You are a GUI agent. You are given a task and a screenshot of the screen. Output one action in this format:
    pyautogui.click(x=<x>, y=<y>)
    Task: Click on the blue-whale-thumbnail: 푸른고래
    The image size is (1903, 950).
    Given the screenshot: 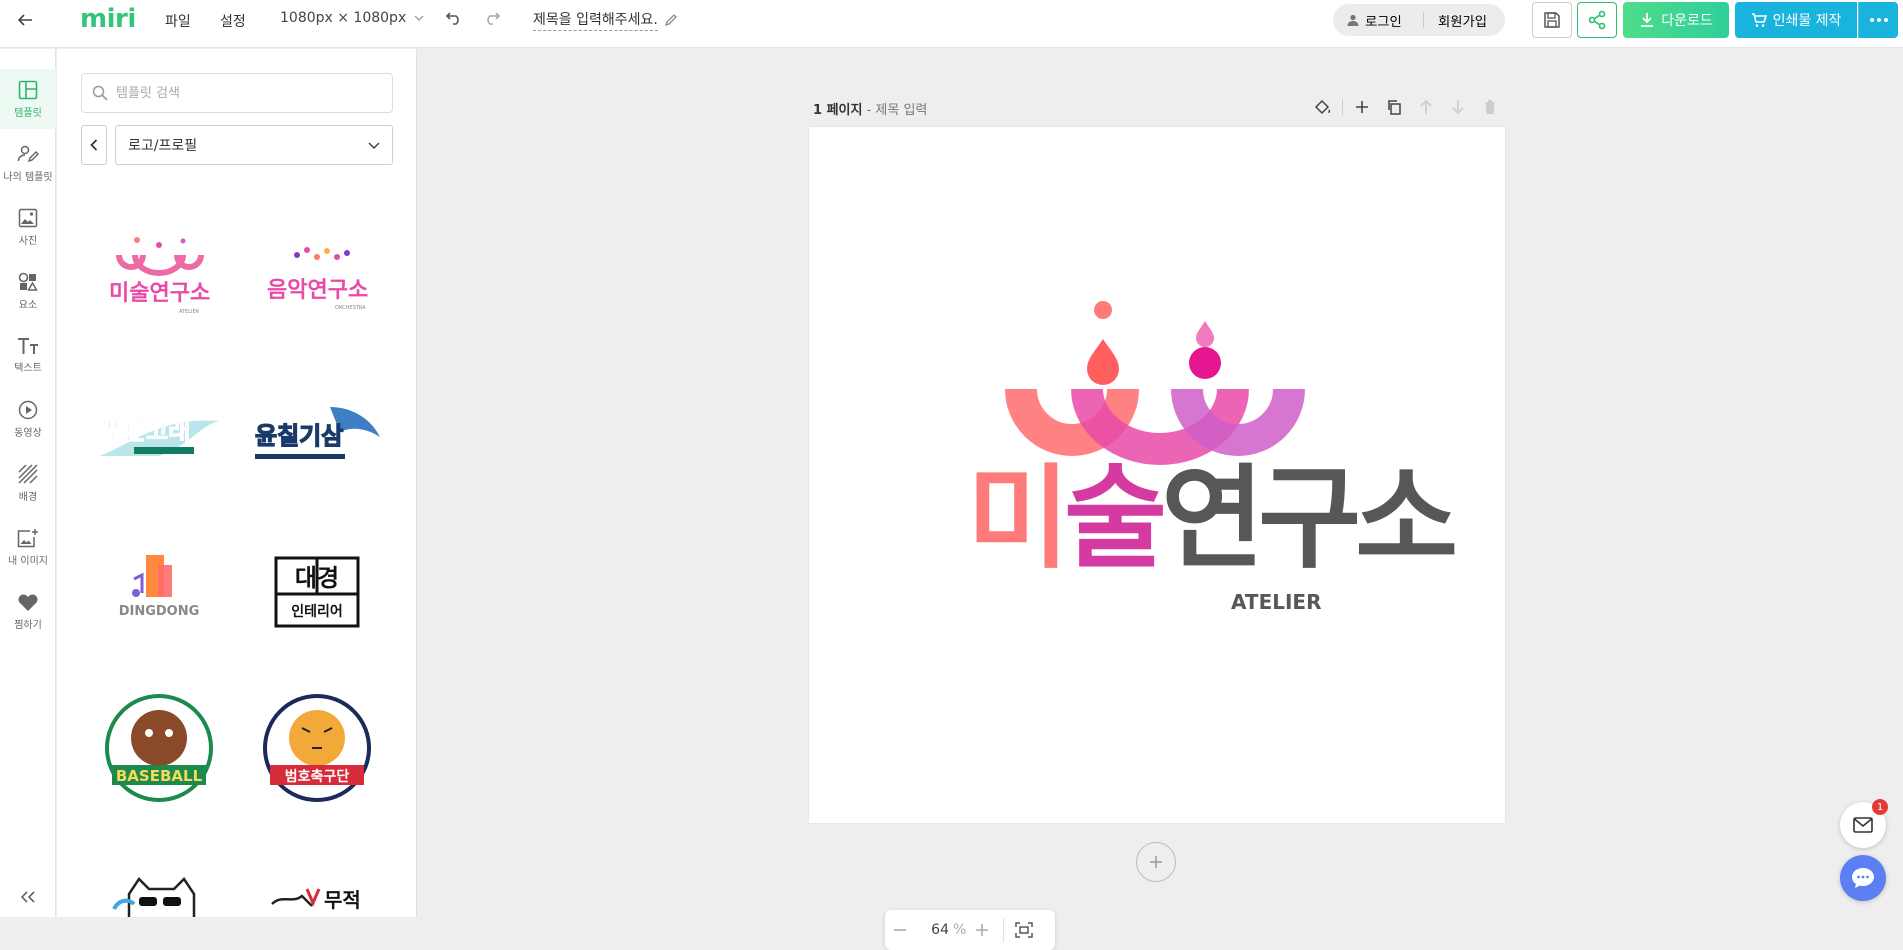 What is the action you would take?
    pyautogui.click(x=159, y=436)
    